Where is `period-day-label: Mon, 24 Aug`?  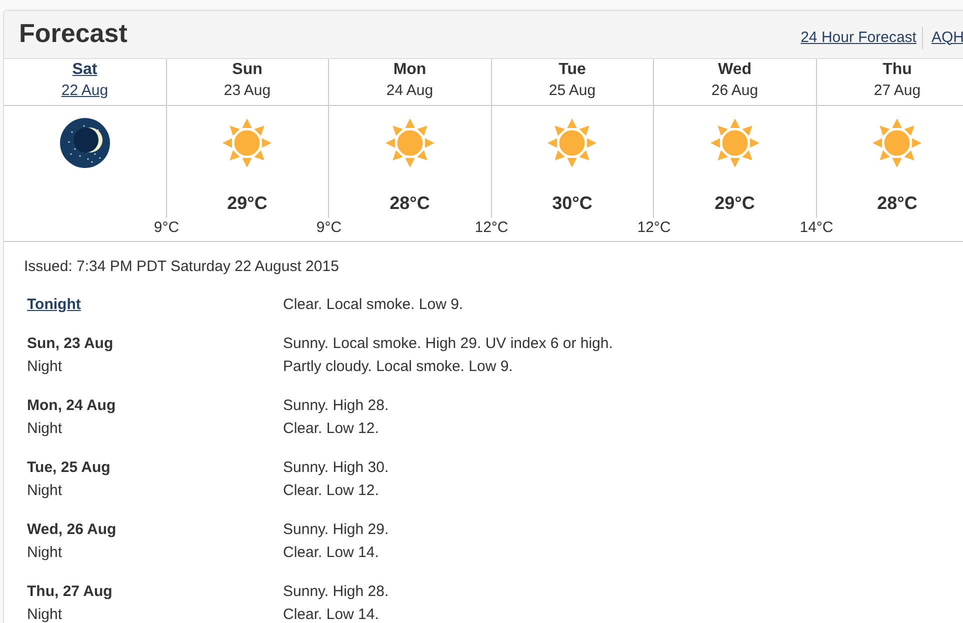 period-day-label: Mon, 24 Aug is located at coordinates (71, 406).